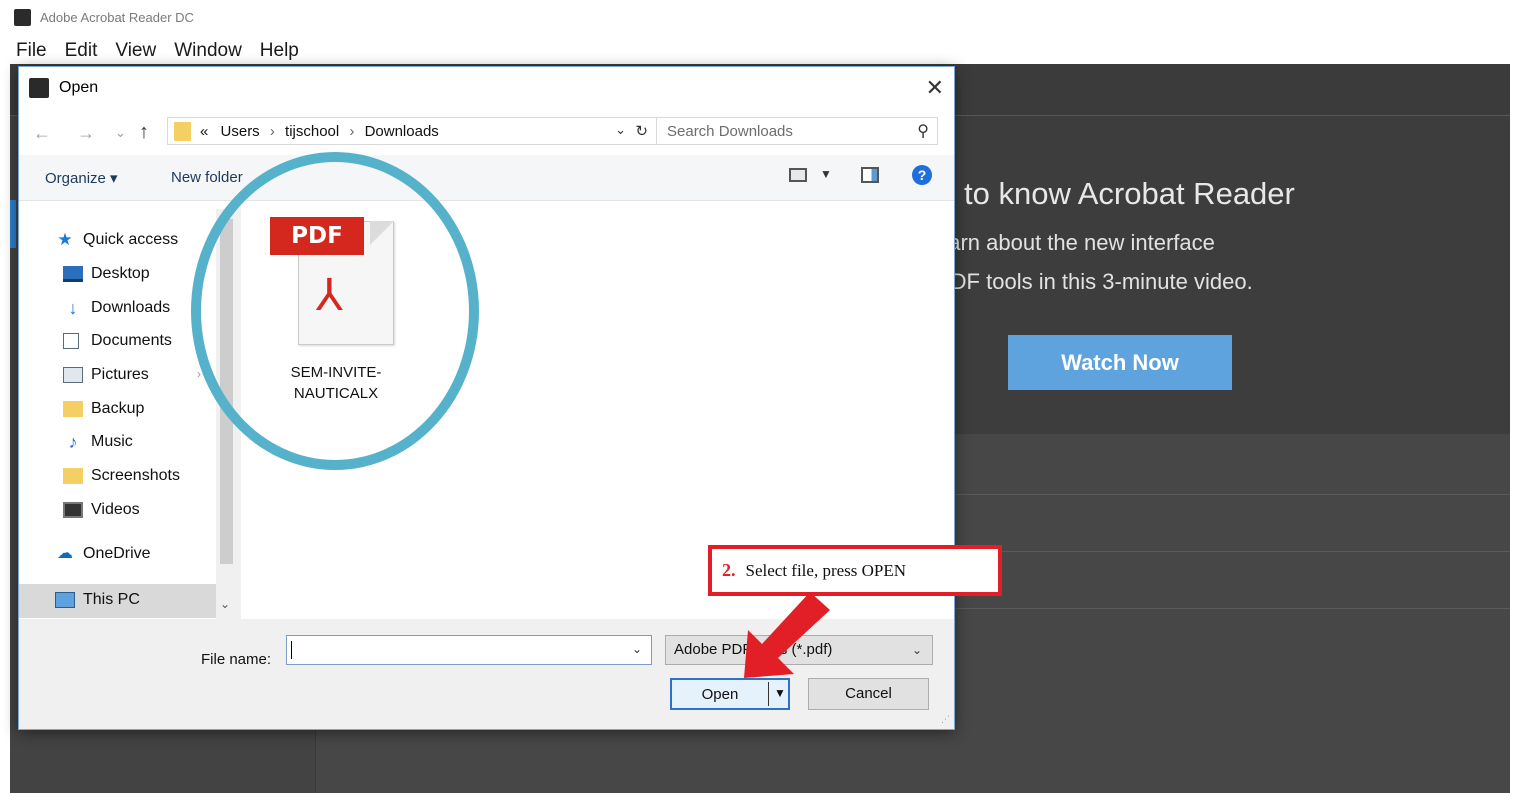 The image size is (1513, 793). What do you see at coordinates (768, 694) in the screenshot?
I see `split-divider` at bounding box center [768, 694].